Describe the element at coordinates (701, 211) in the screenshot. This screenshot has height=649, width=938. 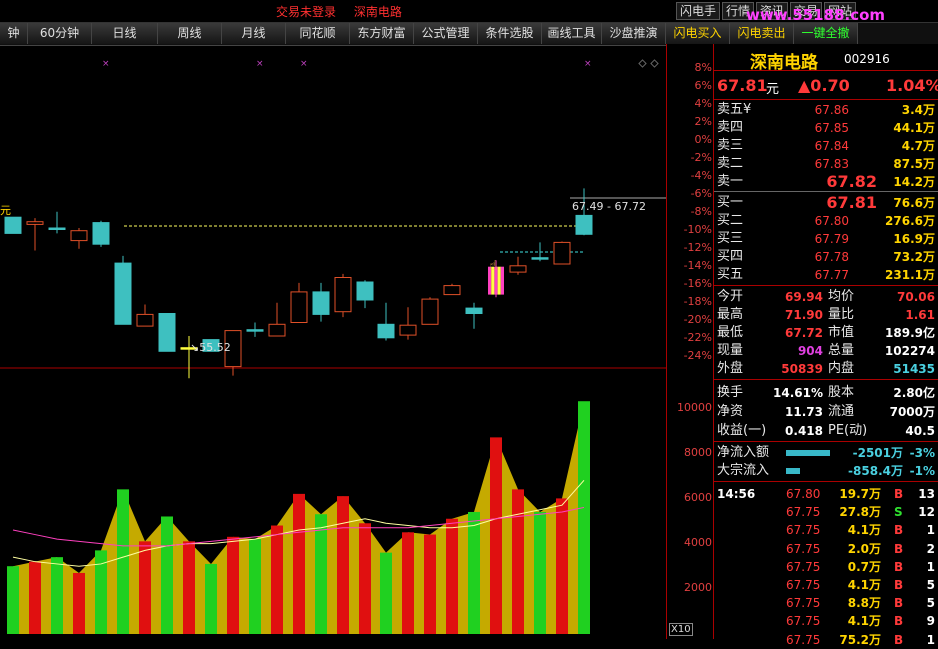
I see `y-tick: -8%` at that location.